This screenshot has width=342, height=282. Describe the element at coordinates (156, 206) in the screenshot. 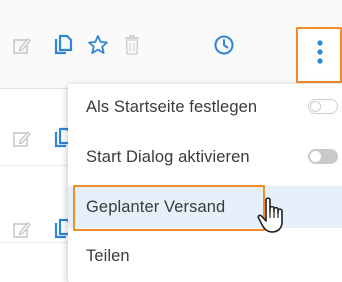

I see `menu-item-label: Geplanter Versand` at that location.